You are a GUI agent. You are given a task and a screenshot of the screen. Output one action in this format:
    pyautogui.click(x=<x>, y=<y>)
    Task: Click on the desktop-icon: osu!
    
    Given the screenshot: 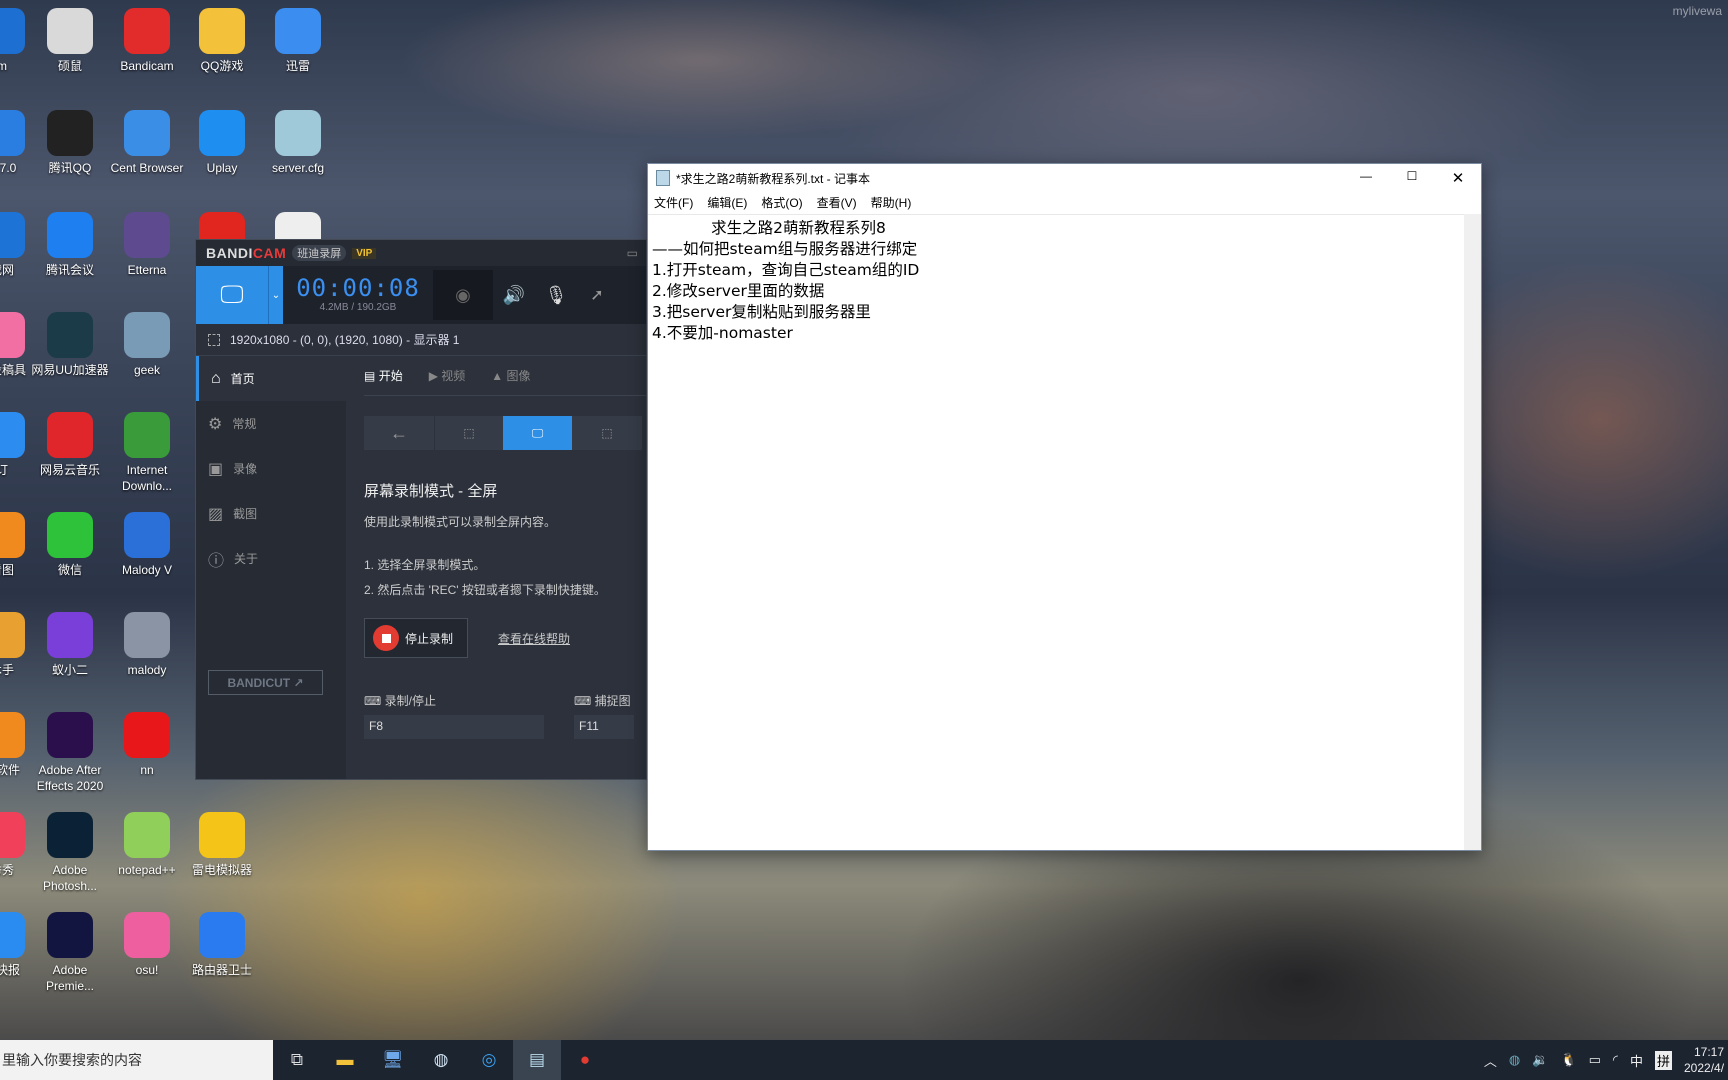 What is the action you would take?
    pyautogui.click(x=147, y=945)
    